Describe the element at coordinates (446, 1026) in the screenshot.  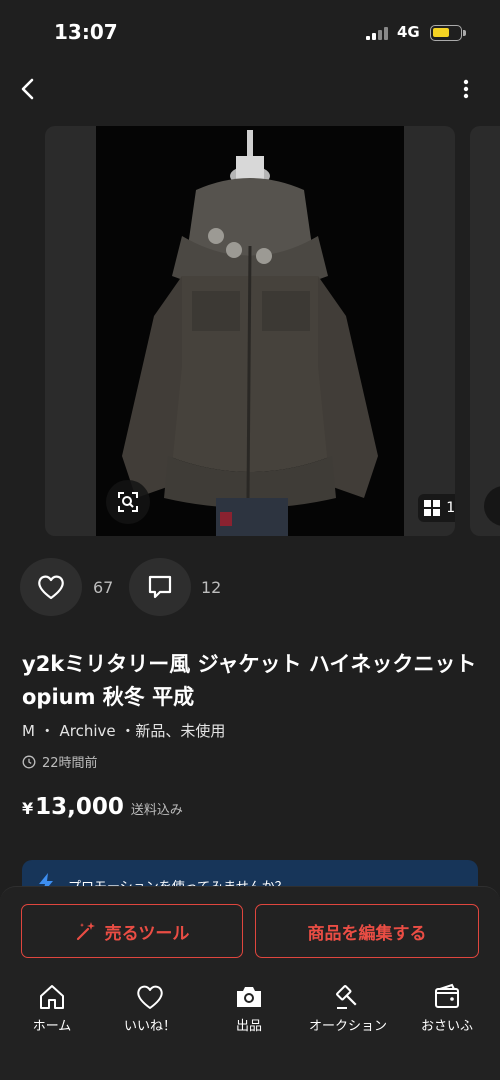
I see `tab-wallet-label: おさいふ` at that location.